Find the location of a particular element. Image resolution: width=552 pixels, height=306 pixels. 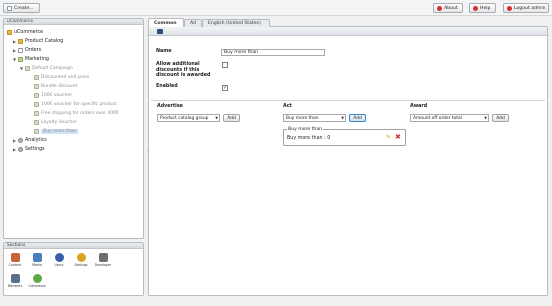

tree-item-analytics: ▶ Analytics is located at coordinates (30, 140).